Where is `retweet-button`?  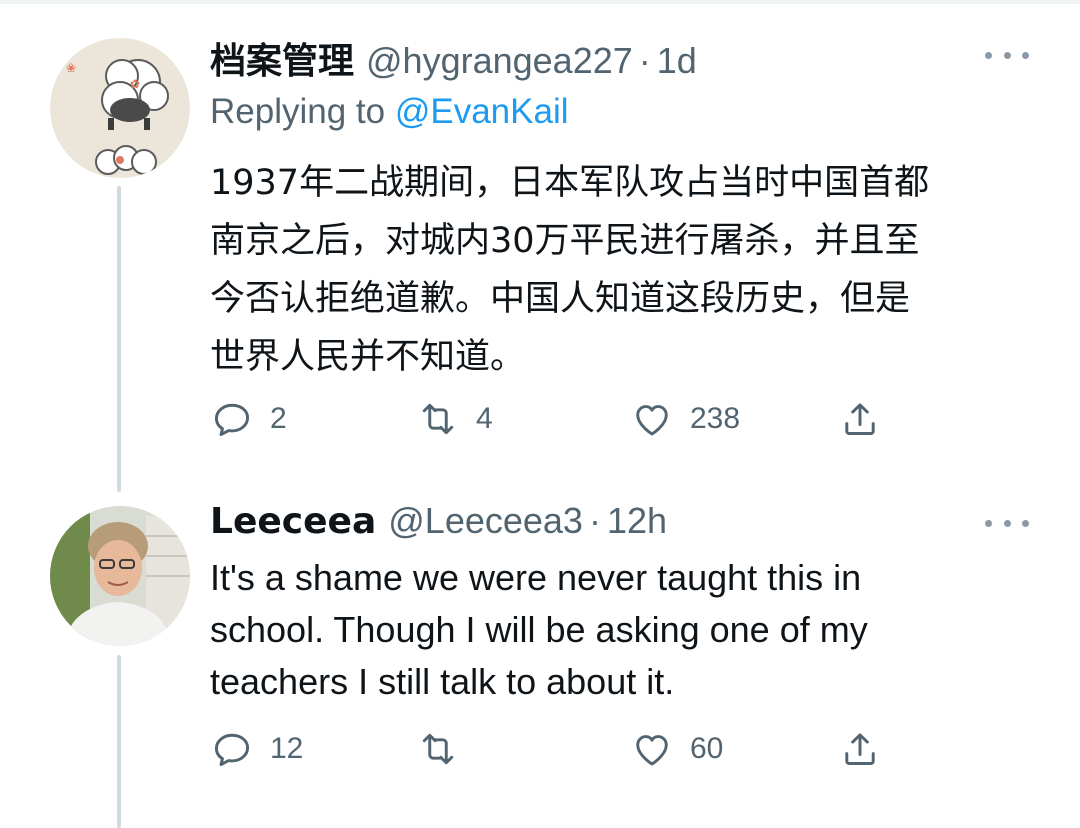
retweet-button is located at coordinates (446, 749).